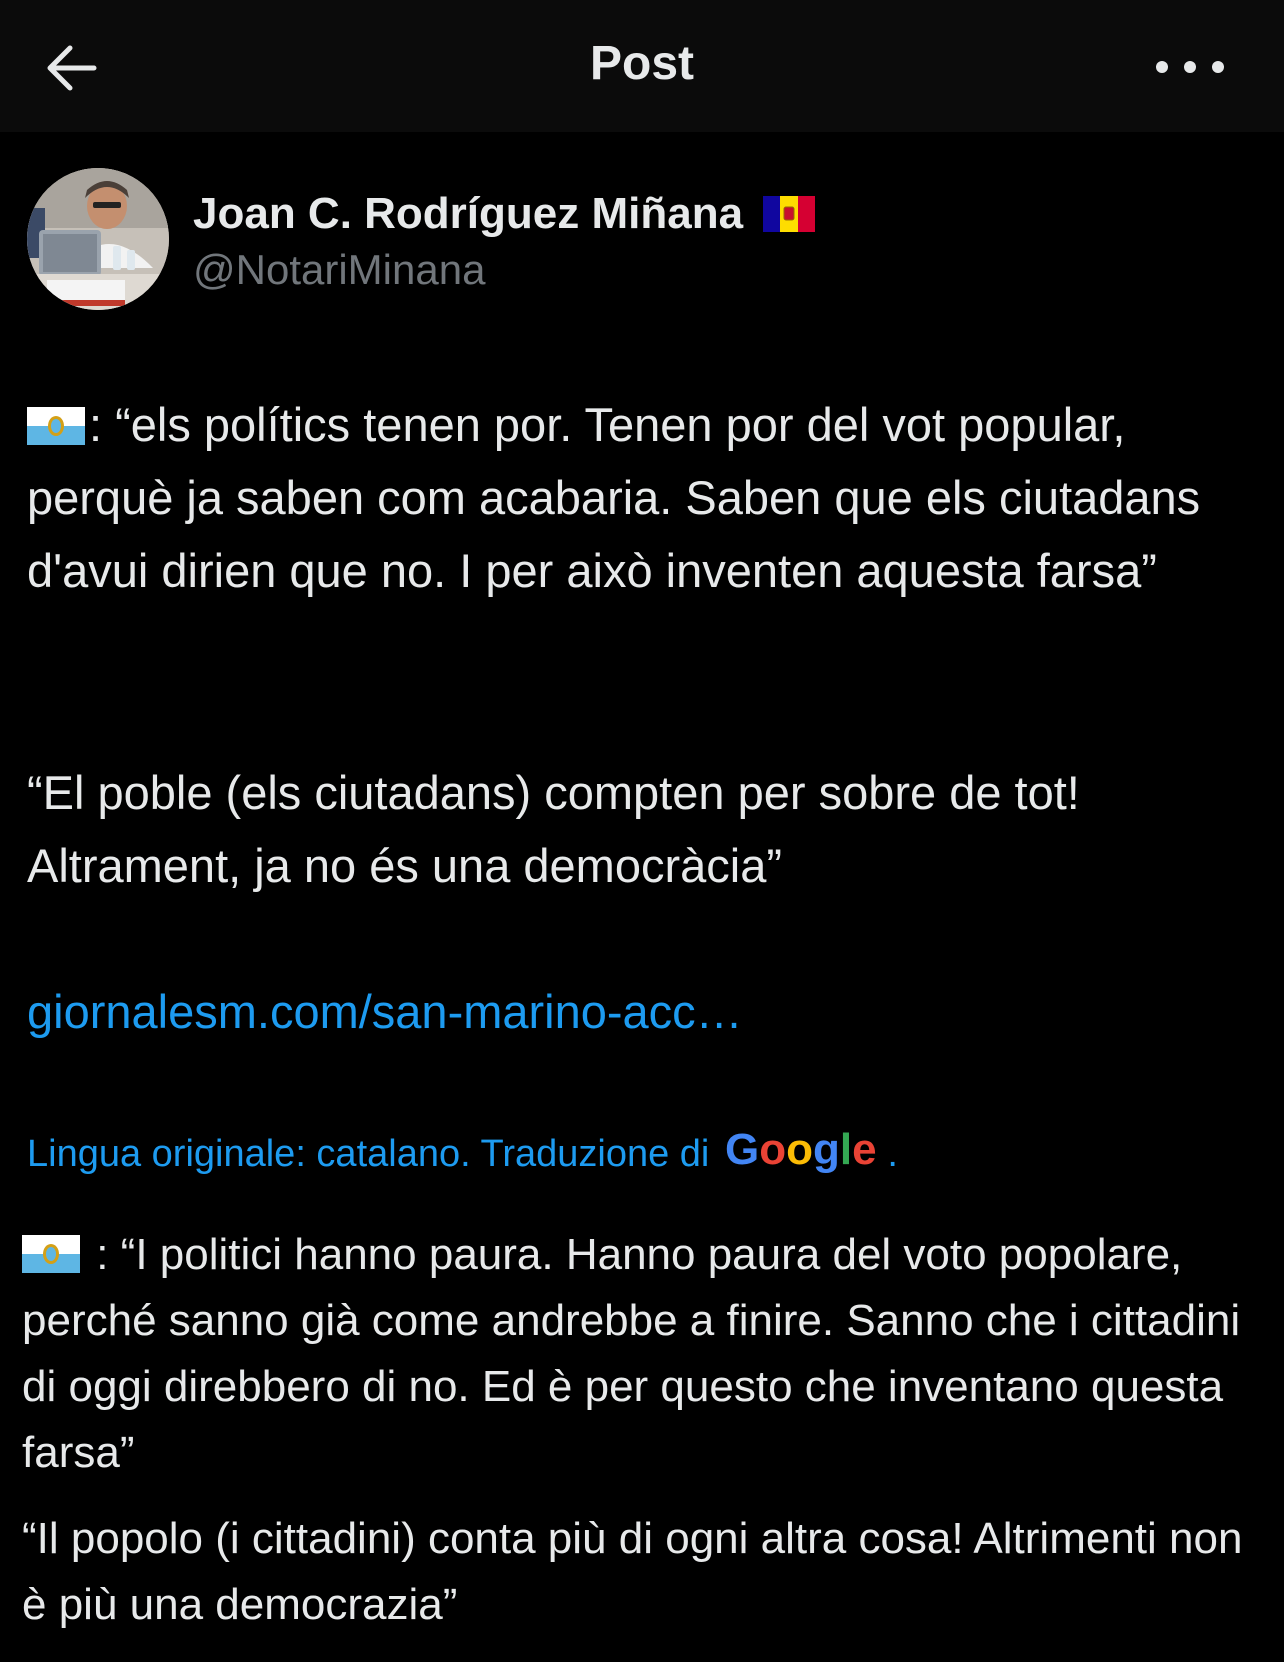 The width and height of the screenshot is (1284, 1662). Describe the element at coordinates (1190, 67) in the screenshot. I see `more-horizontal-icon` at that location.